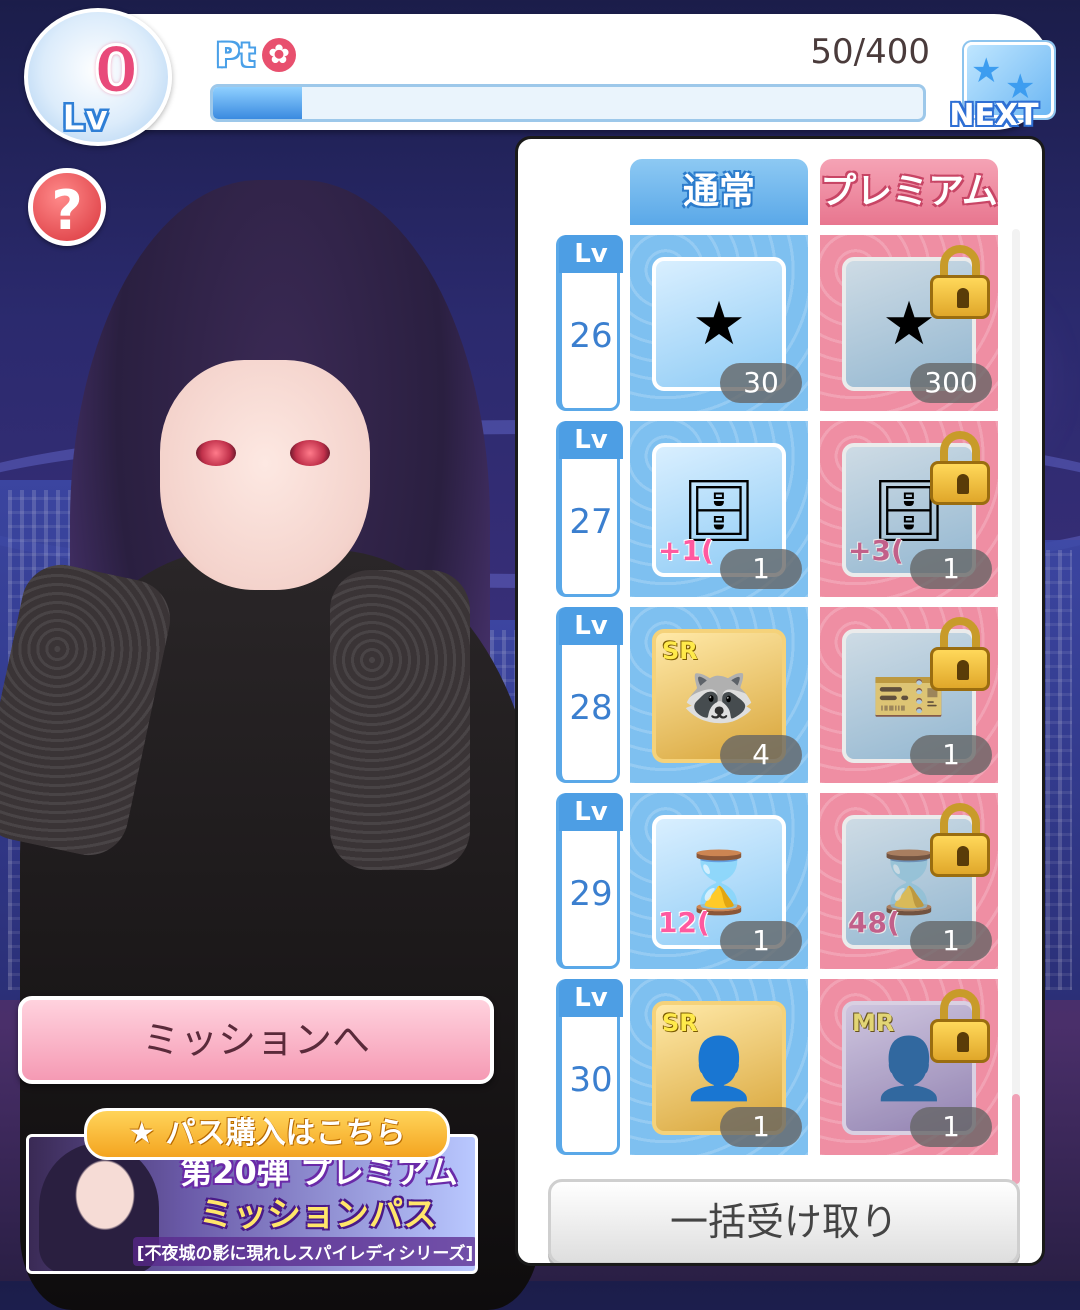 Image resolution: width=1080 pixels, height=1310 pixels. Describe the element at coordinates (257, 103) in the screenshot. I see `progress-fill` at that location.